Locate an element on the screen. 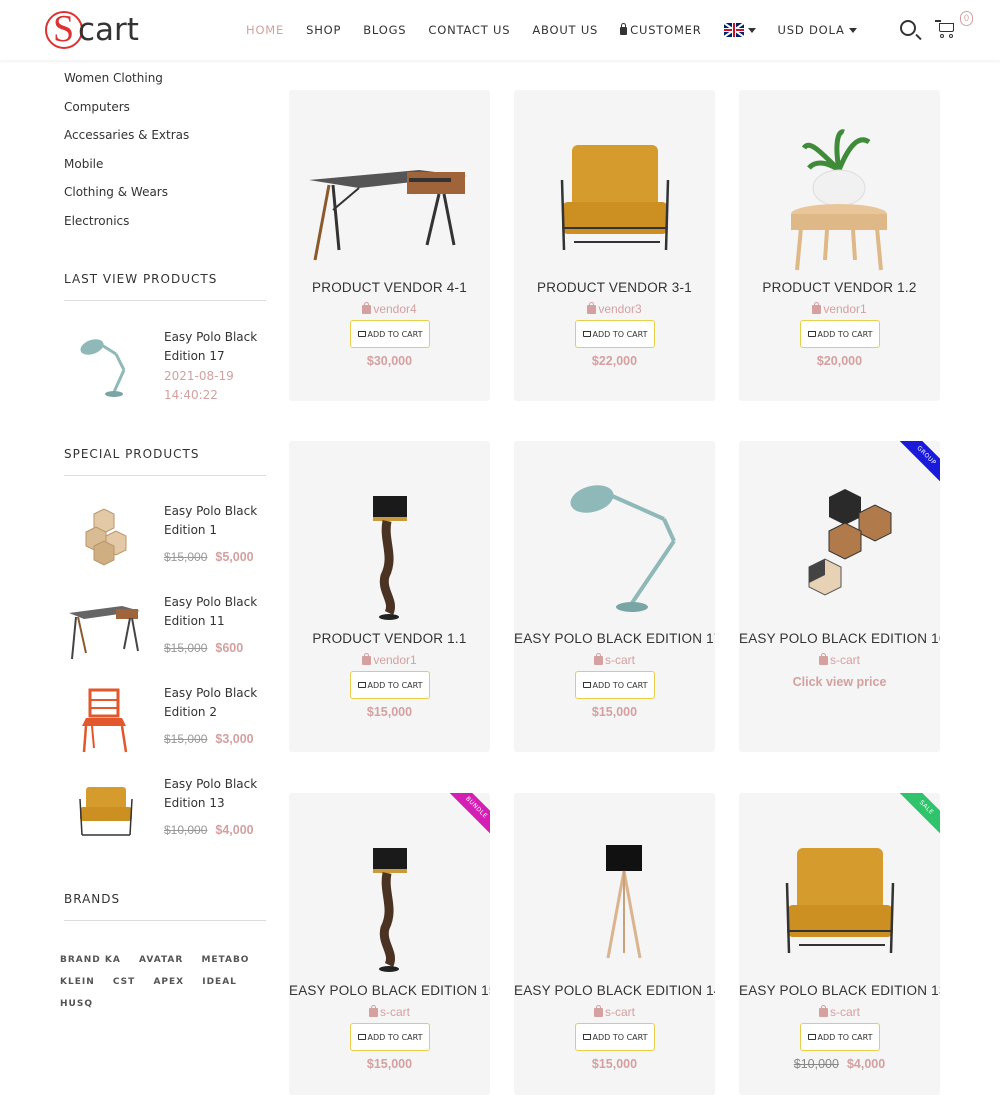 This screenshot has height=1095, width=1000. category-item: Computers is located at coordinates (165, 107).